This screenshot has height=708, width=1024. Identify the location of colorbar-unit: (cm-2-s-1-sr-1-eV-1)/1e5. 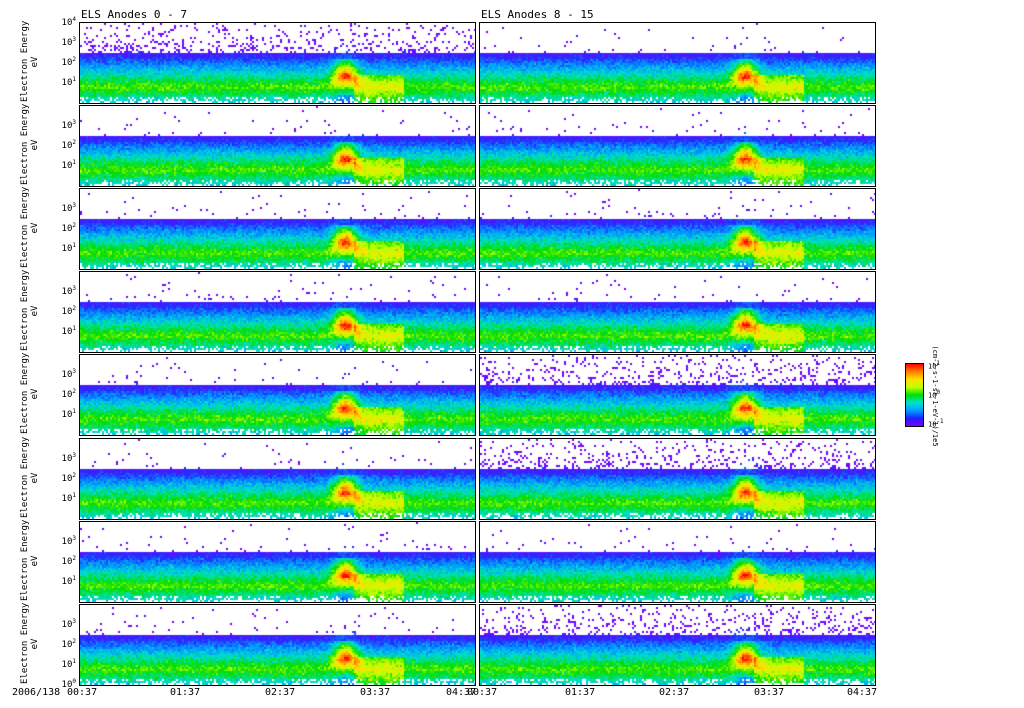
(935, 396).